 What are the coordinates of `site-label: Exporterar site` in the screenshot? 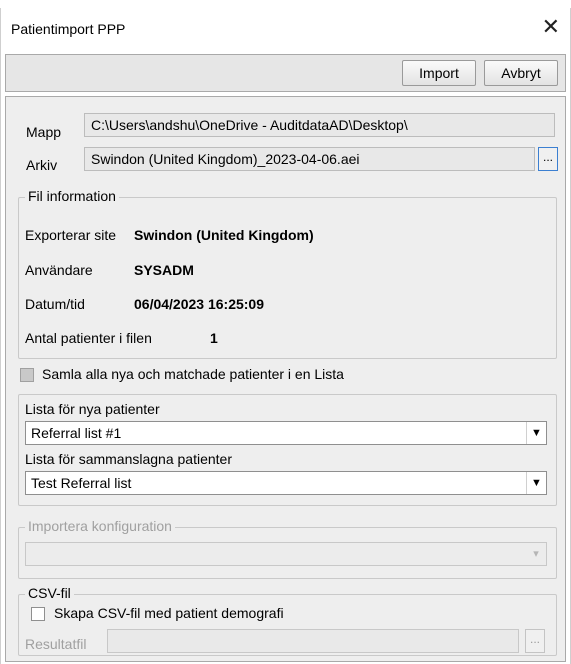 It's located at (71, 235).